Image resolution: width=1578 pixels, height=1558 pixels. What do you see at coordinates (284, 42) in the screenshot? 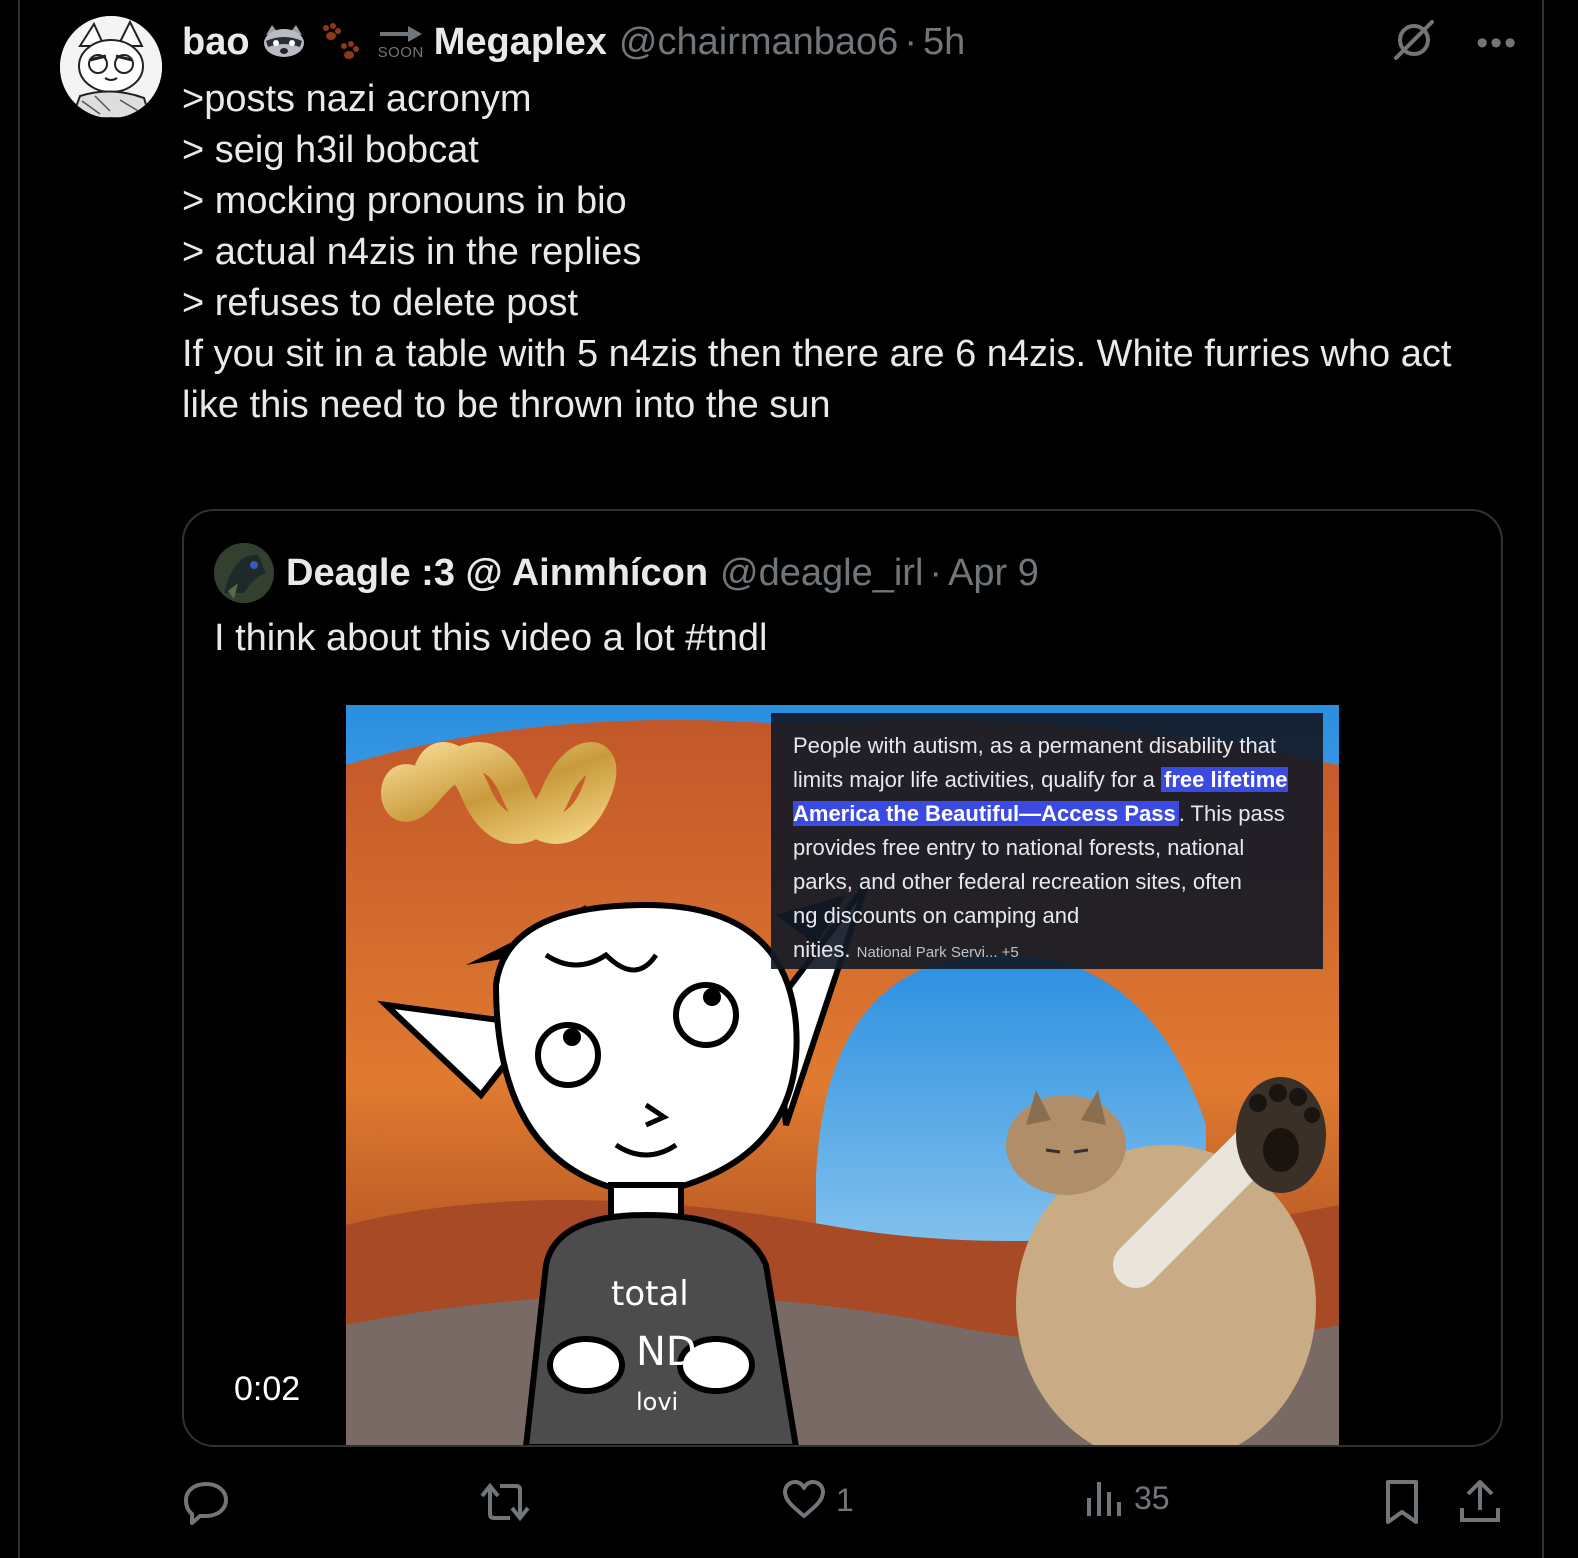
I see `raccoon-emoji-icon` at bounding box center [284, 42].